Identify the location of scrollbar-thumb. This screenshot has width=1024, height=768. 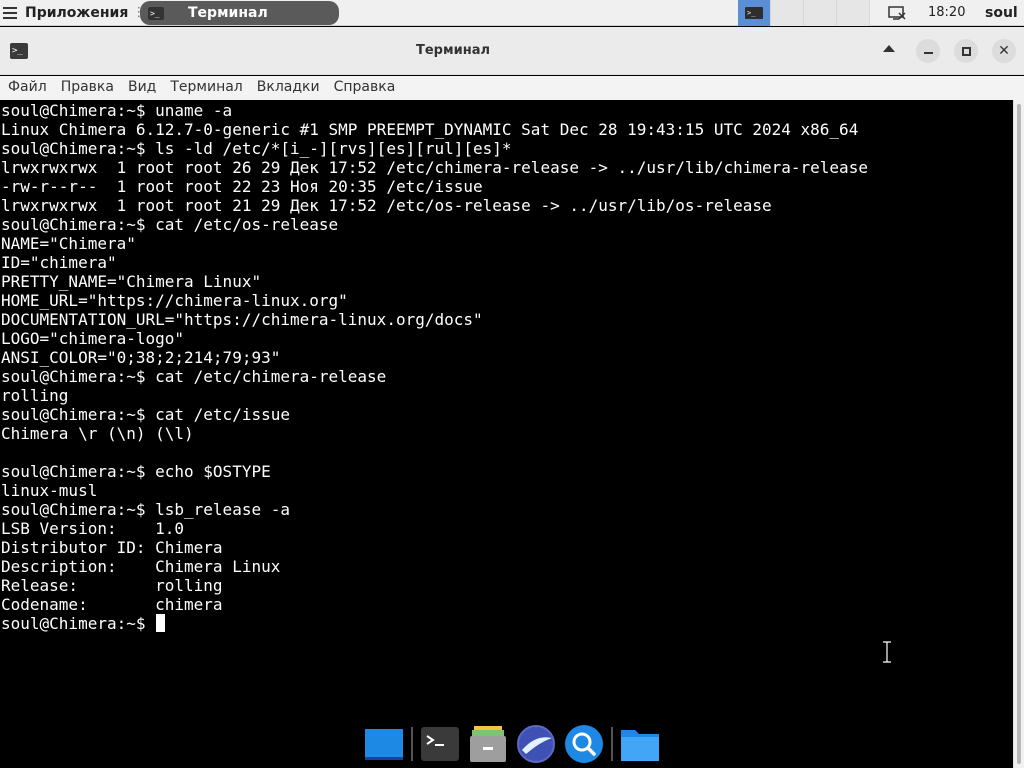
(1019, 434).